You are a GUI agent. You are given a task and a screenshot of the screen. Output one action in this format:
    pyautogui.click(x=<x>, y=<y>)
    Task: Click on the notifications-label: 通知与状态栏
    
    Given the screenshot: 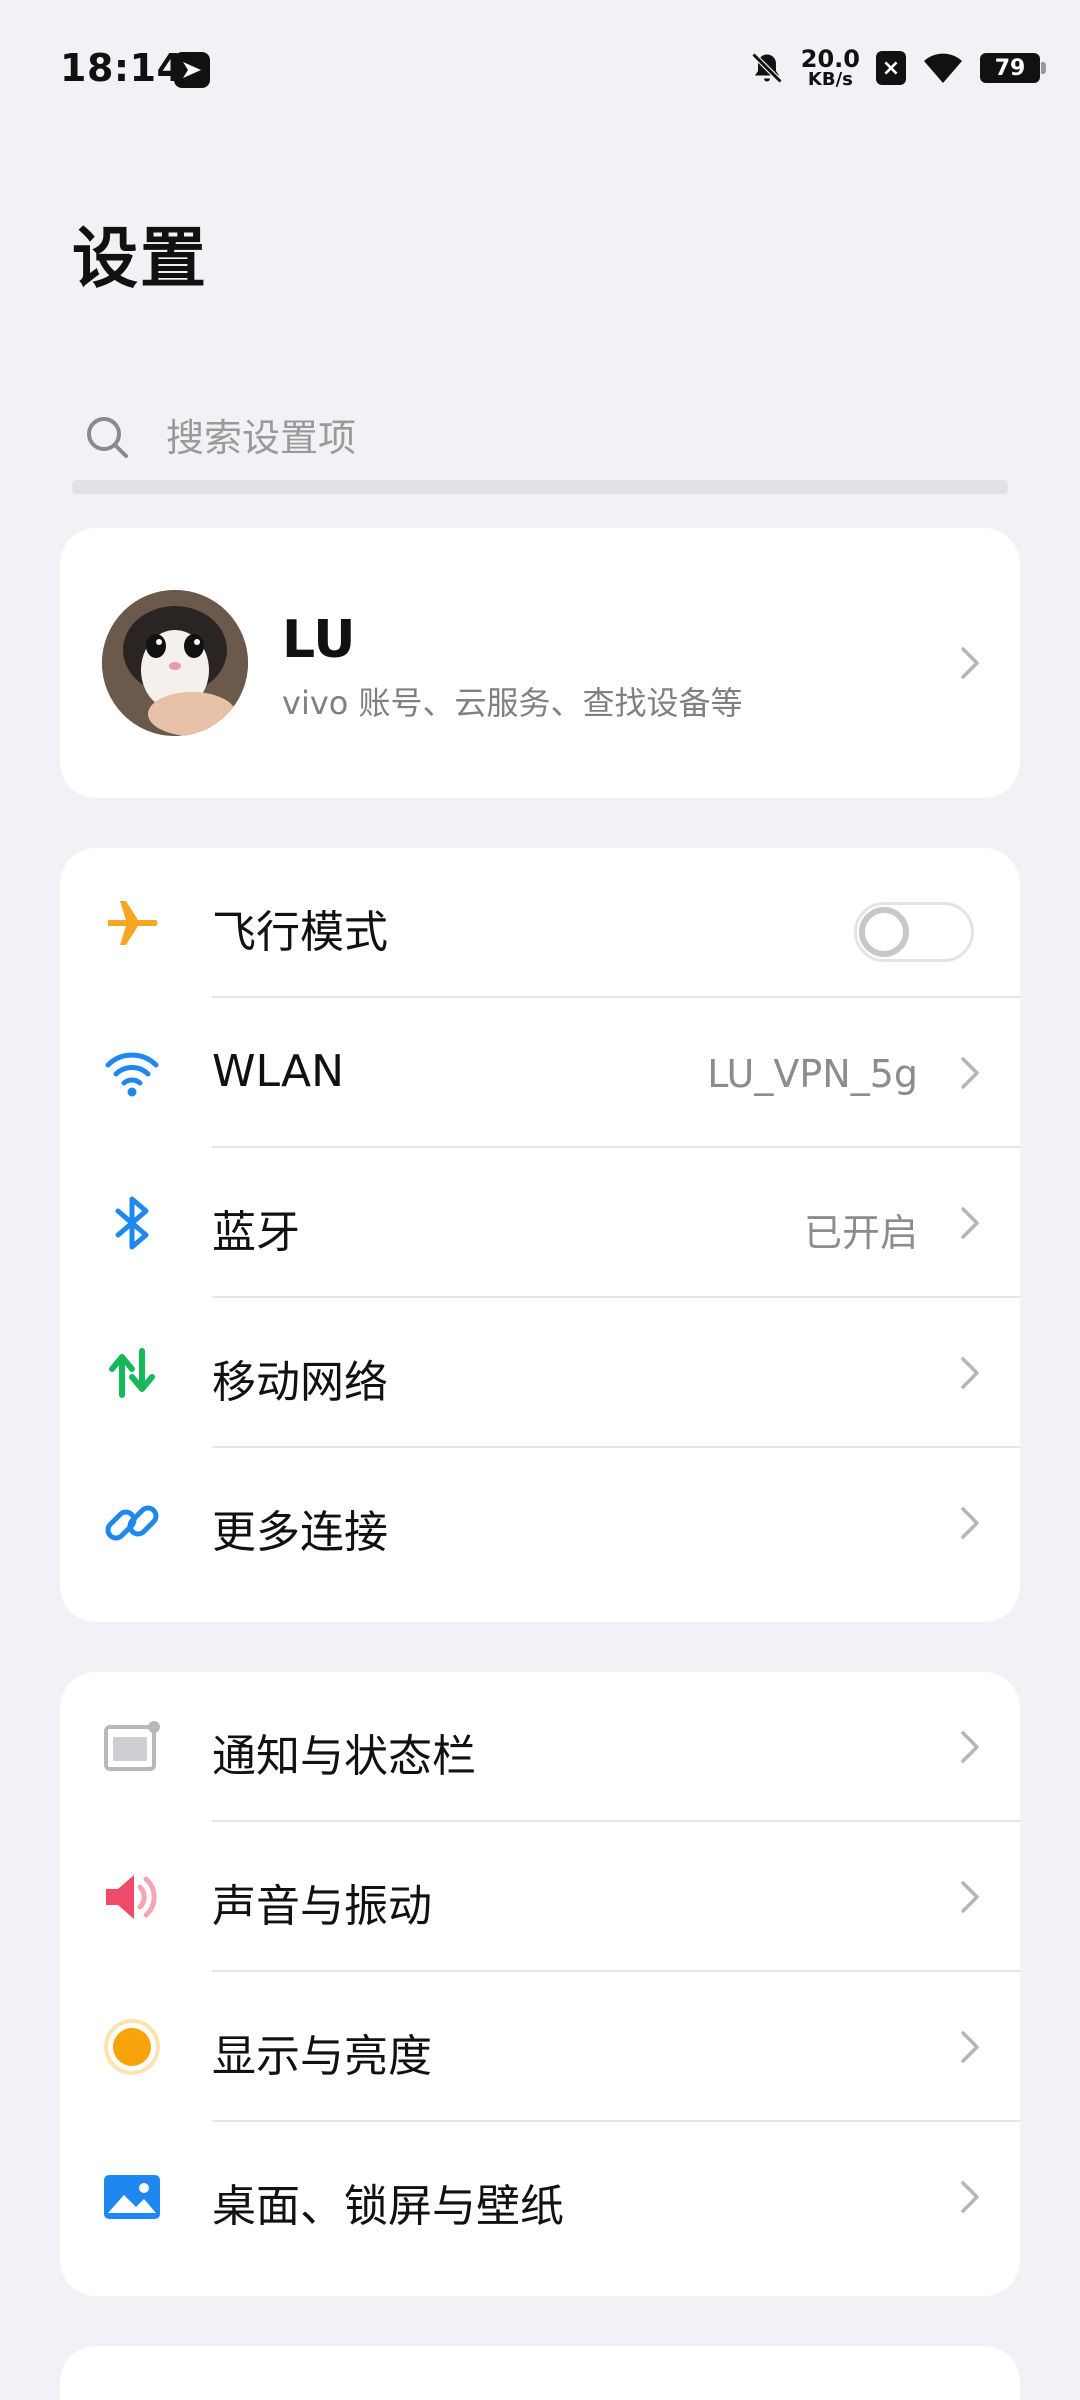 What is the action you would take?
    pyautogui.click(x=344, y=1756)
    